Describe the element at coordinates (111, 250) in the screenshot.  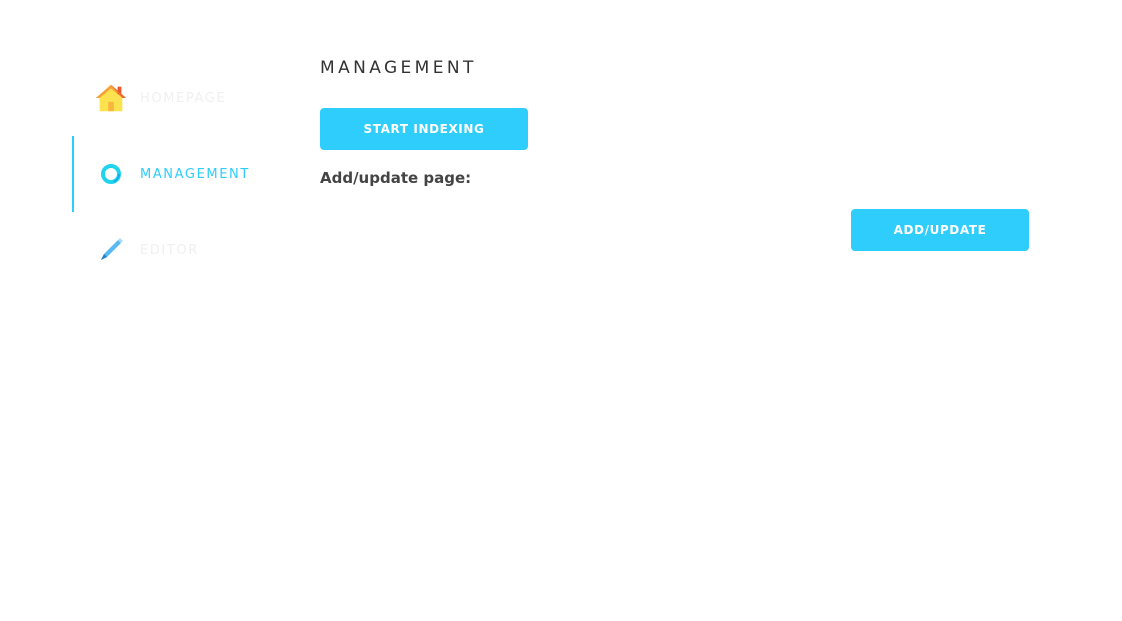
I see `pencil-icon` at that location.